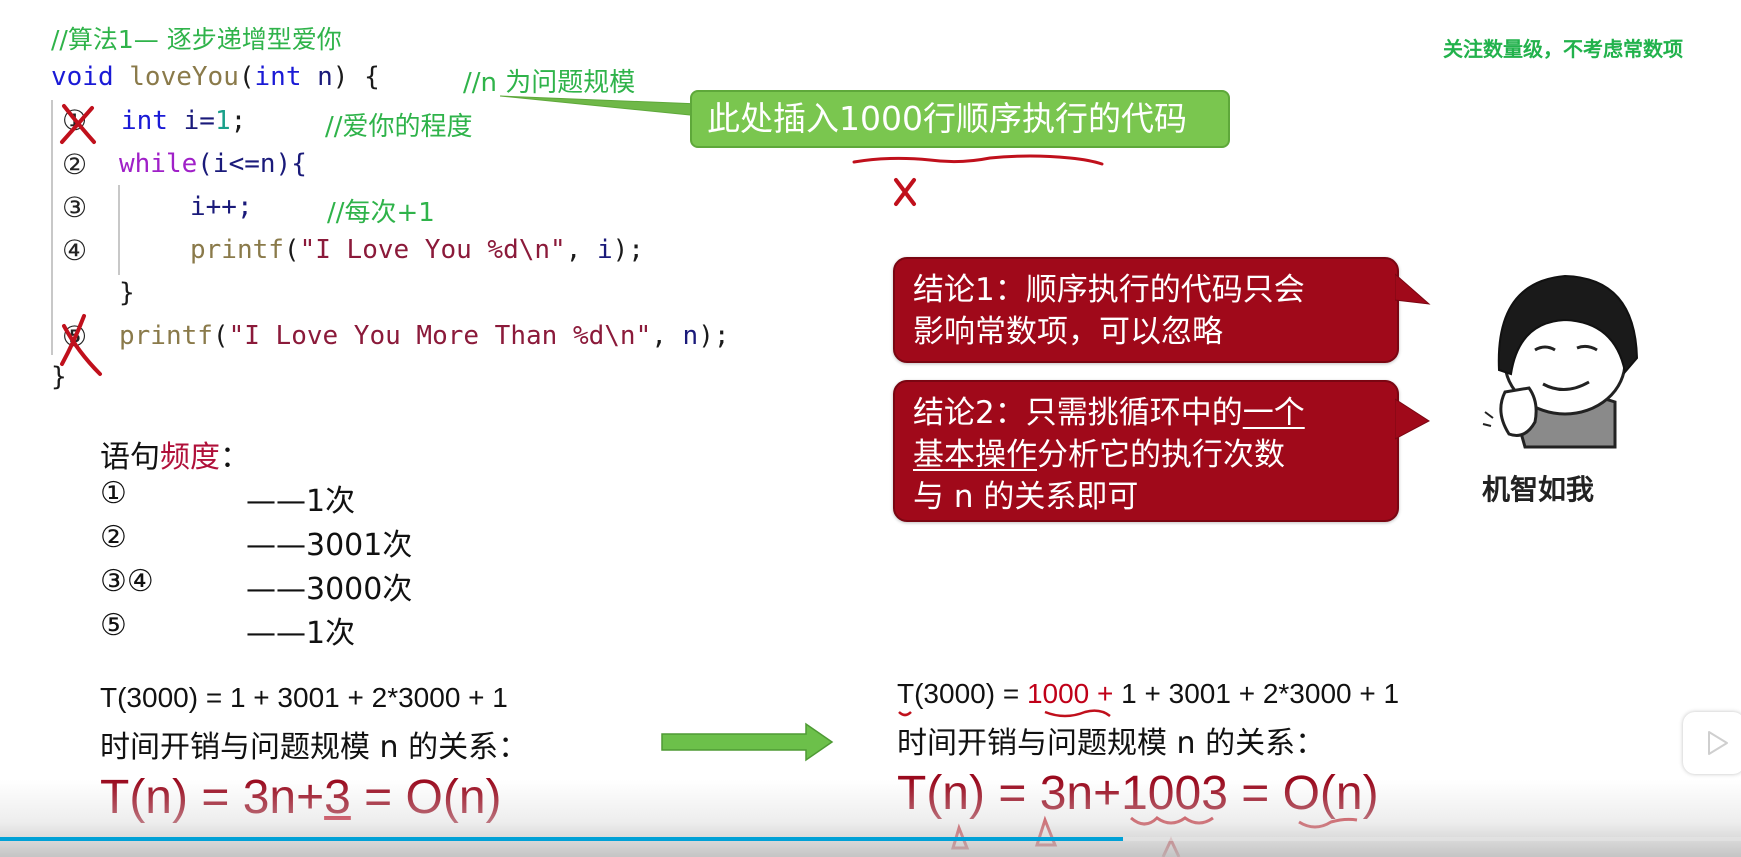  I want to click on param-n: n, so click(325, 77).